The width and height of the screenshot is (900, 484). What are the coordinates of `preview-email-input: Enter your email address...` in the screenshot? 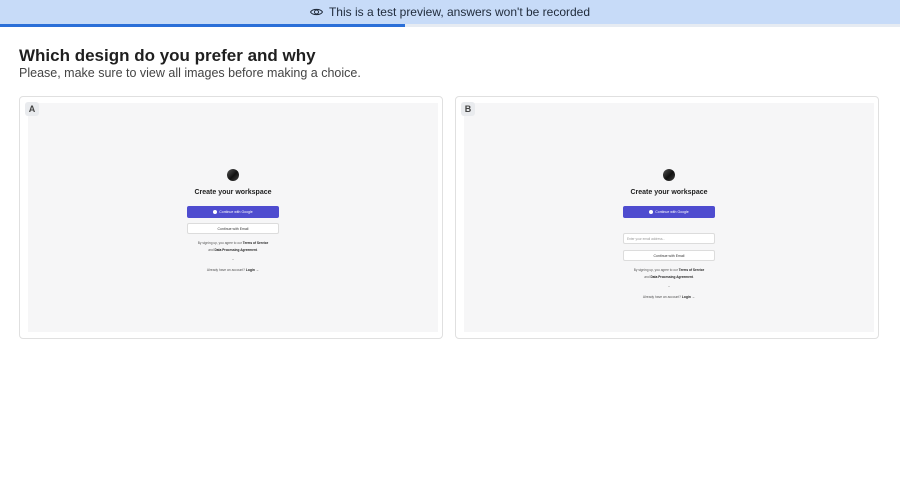 It's located at (669, 238).